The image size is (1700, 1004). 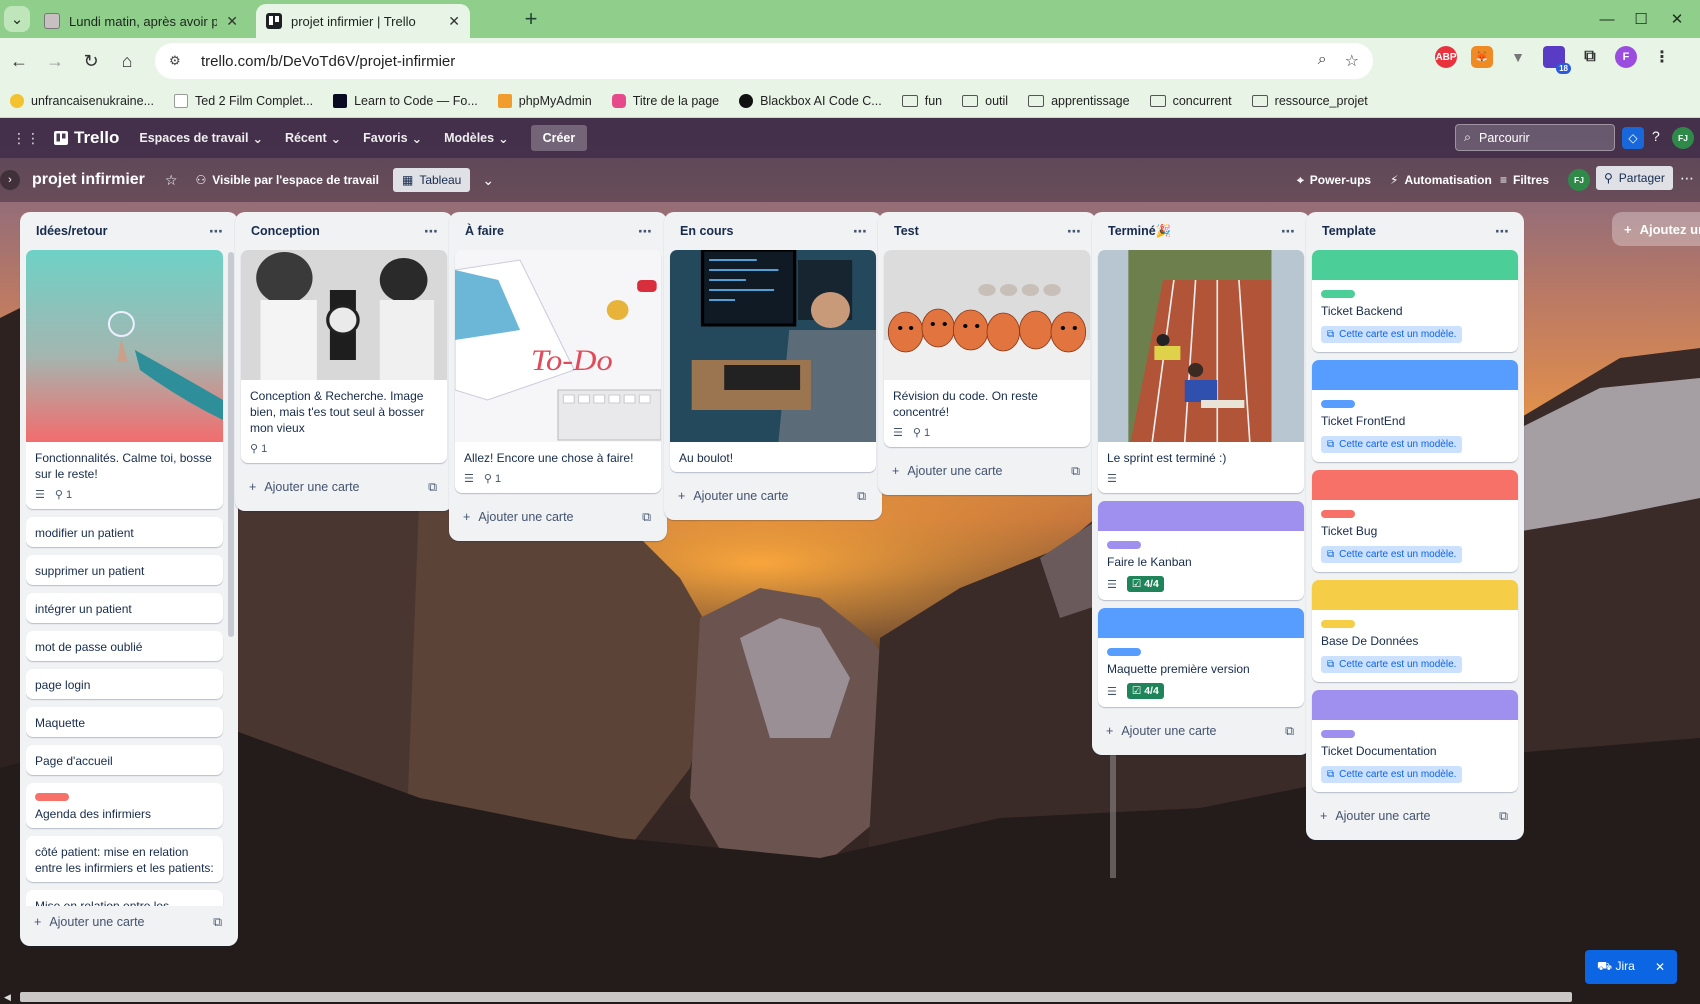 I want to click on menu-favoris: Favoris ⌄, so click(x=392, y=138).